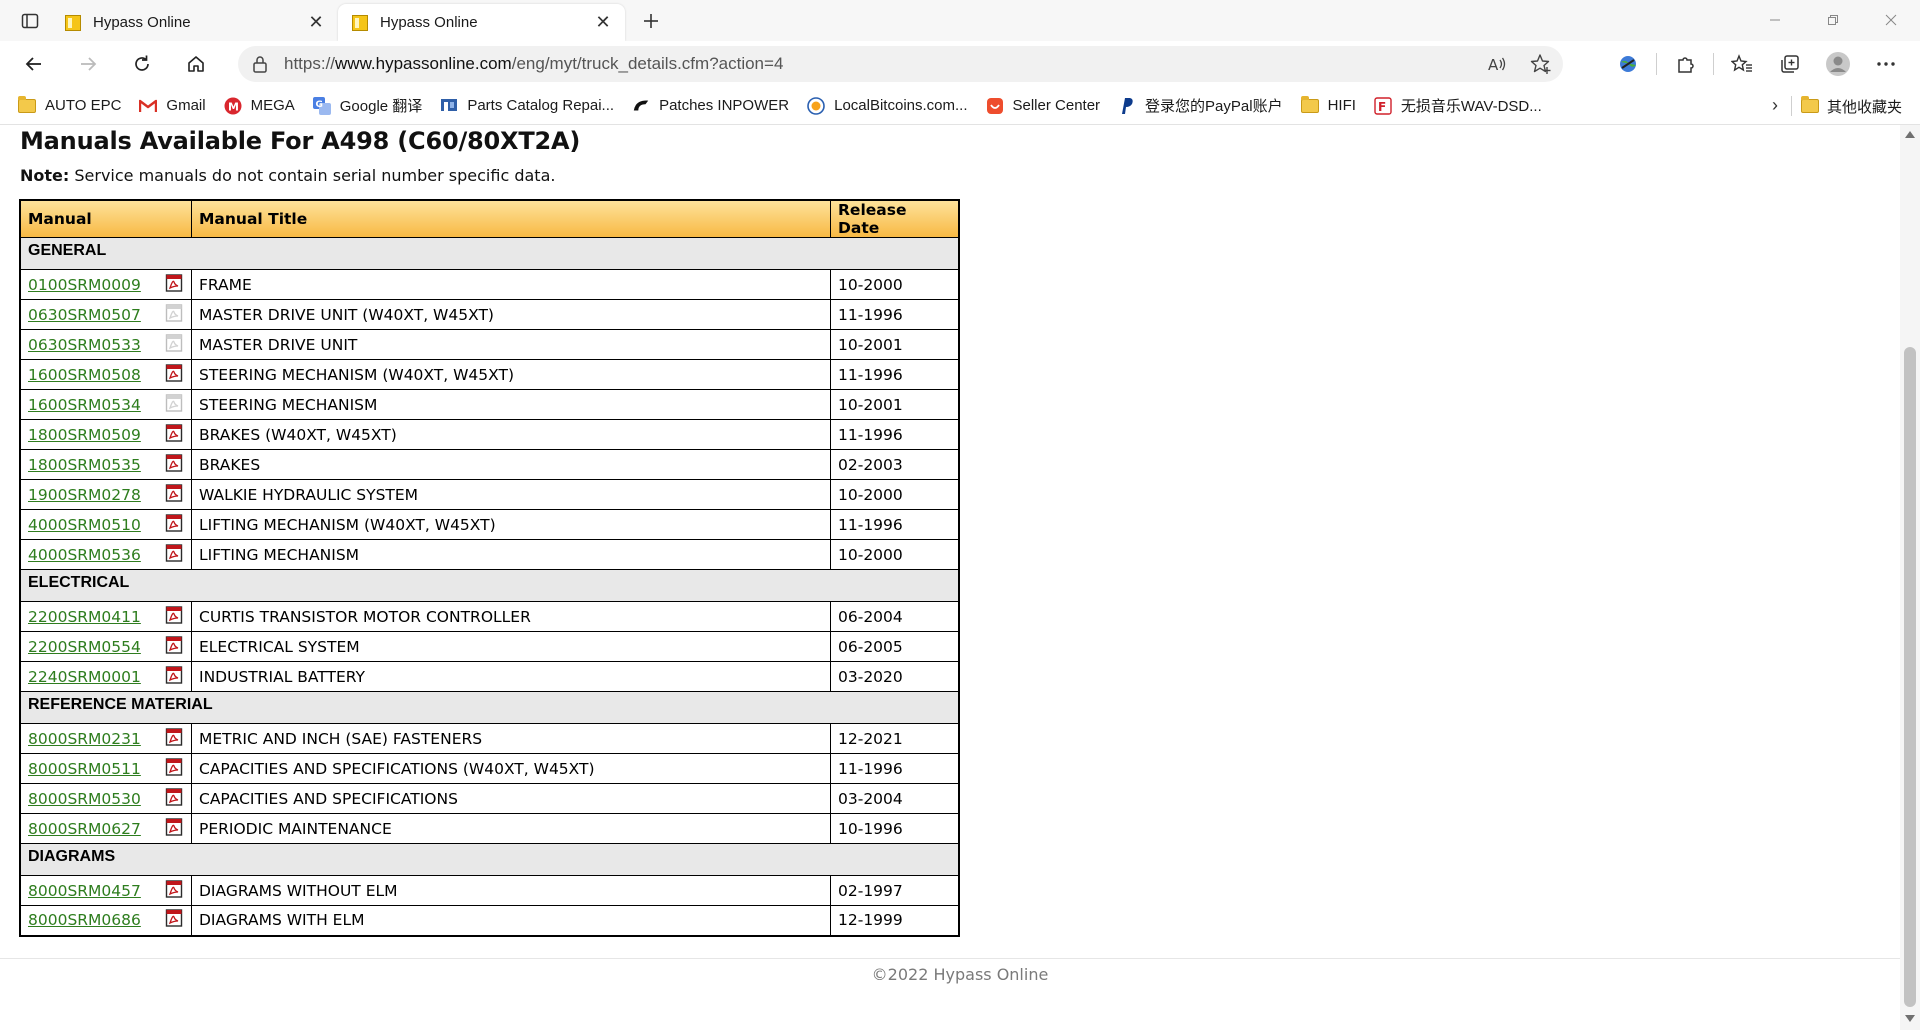 The image size is (1920, 1030). Describe the element at coordinates (195, 22) in the screenshot. I see `tab-1: Hypass Online ✕` at that location.